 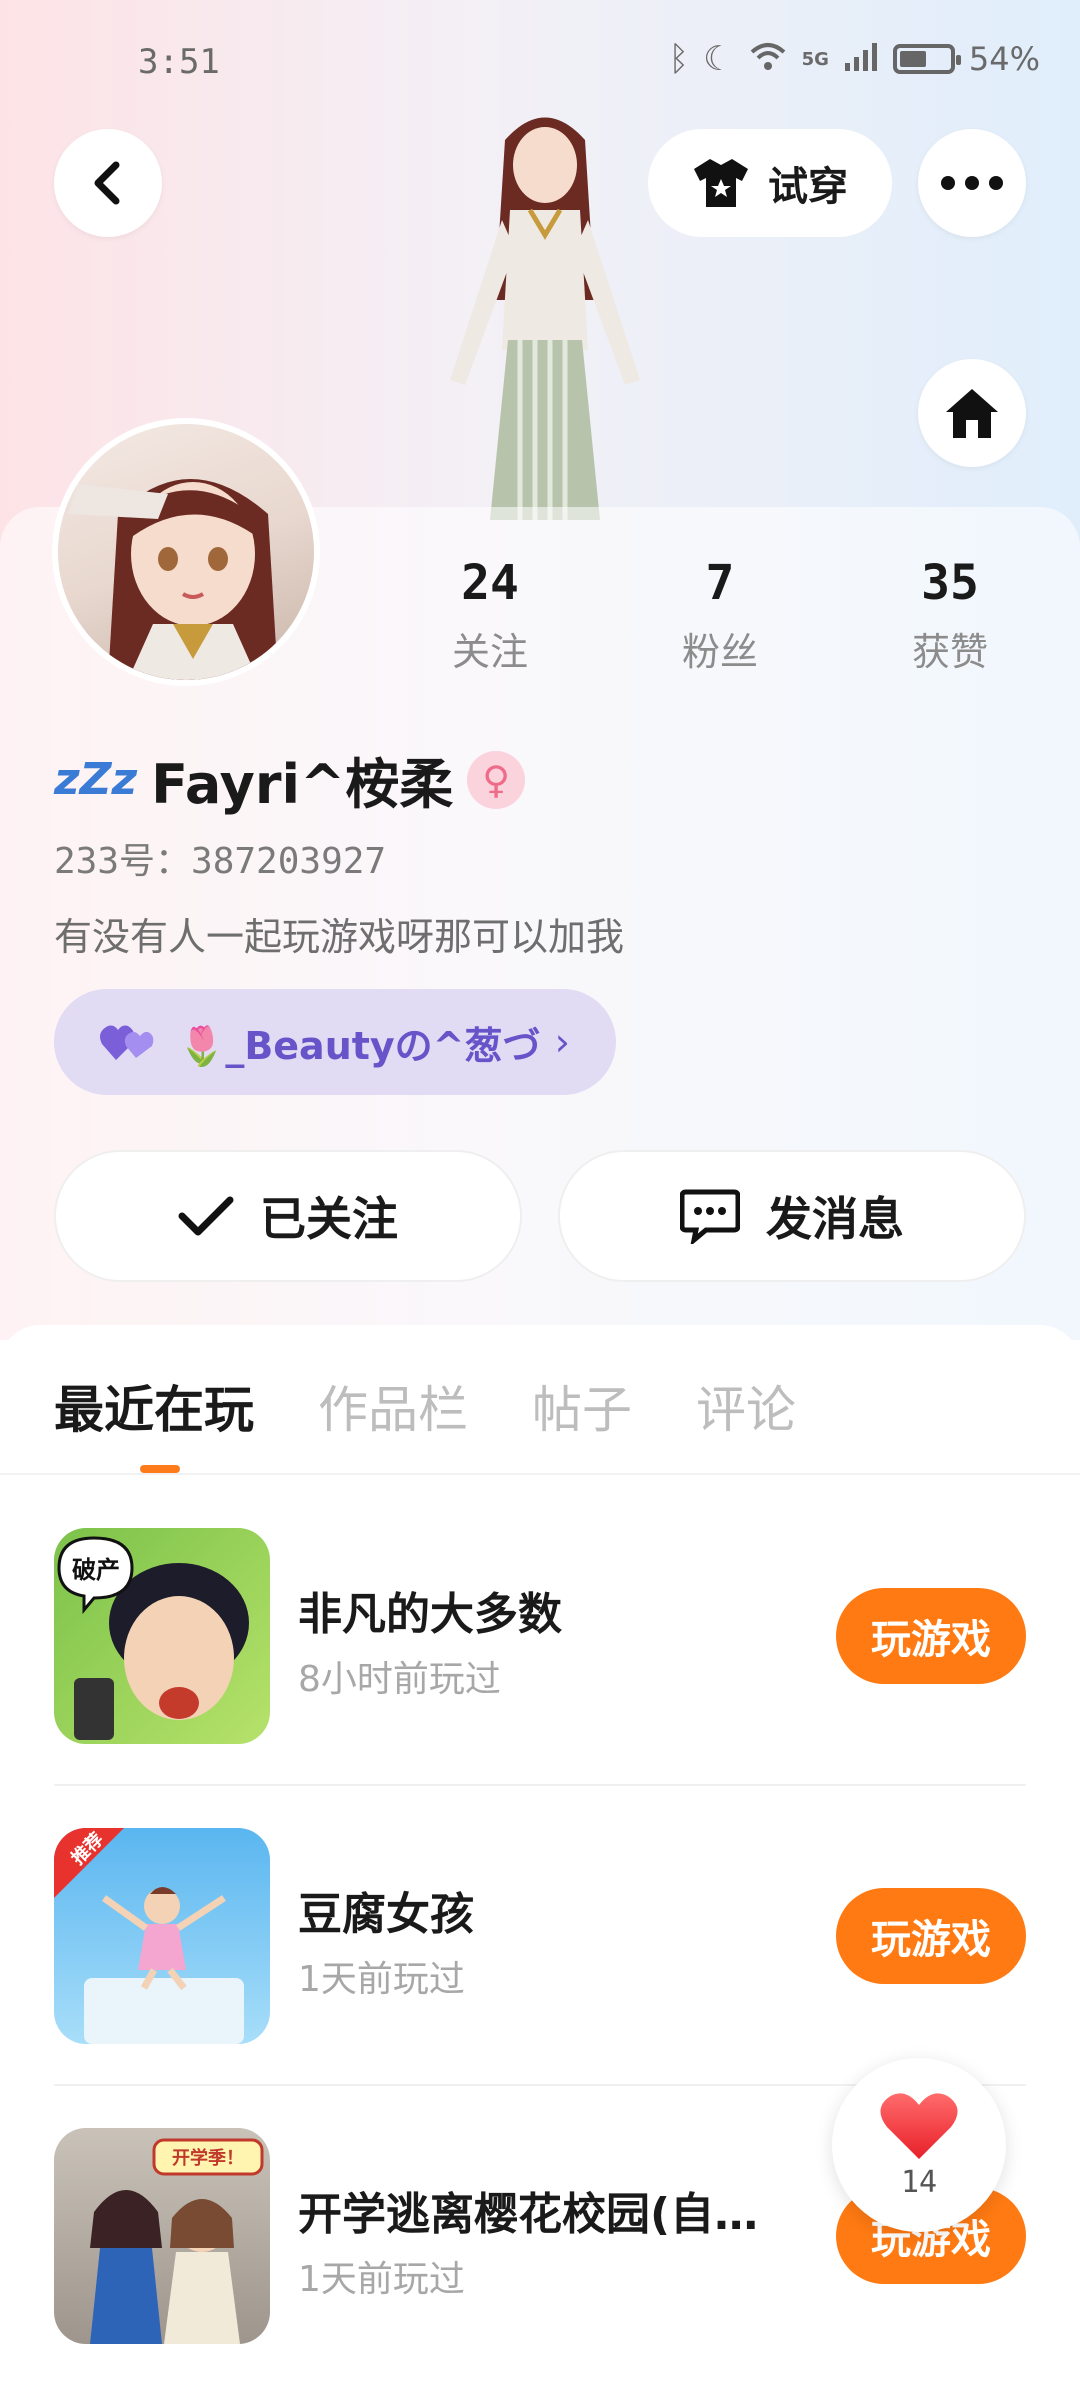 I want to click on stat-label: 关注, so click(x=489, y=652).